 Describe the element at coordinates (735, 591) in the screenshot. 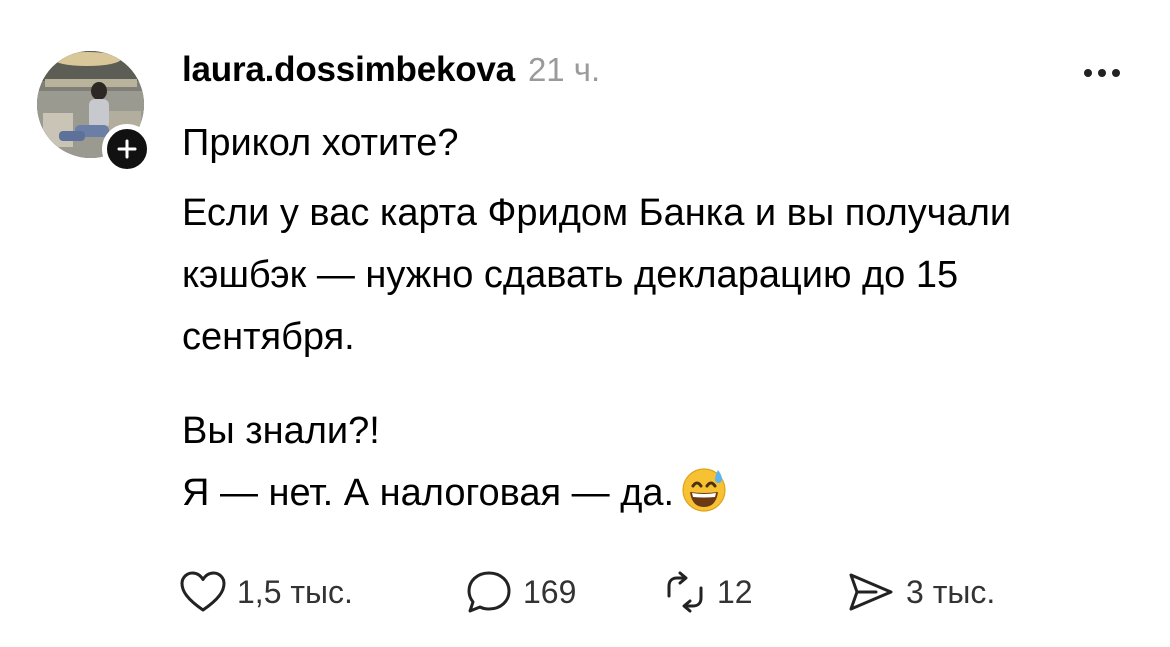

I see `repost-count: 12` at that location.